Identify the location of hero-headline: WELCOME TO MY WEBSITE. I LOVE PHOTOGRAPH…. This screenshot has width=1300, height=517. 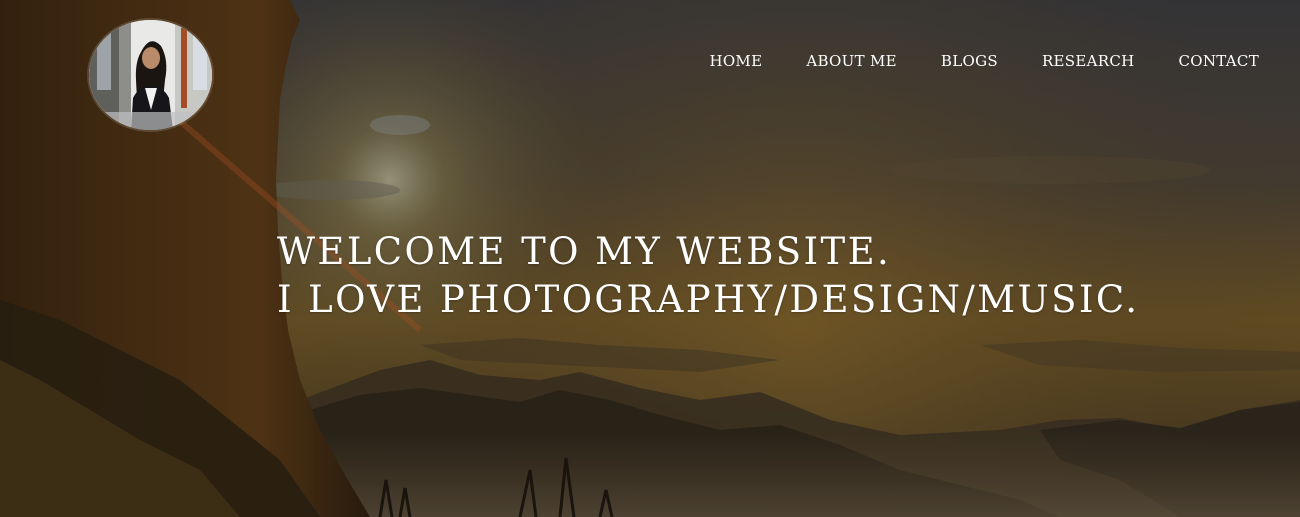
(708, 276).